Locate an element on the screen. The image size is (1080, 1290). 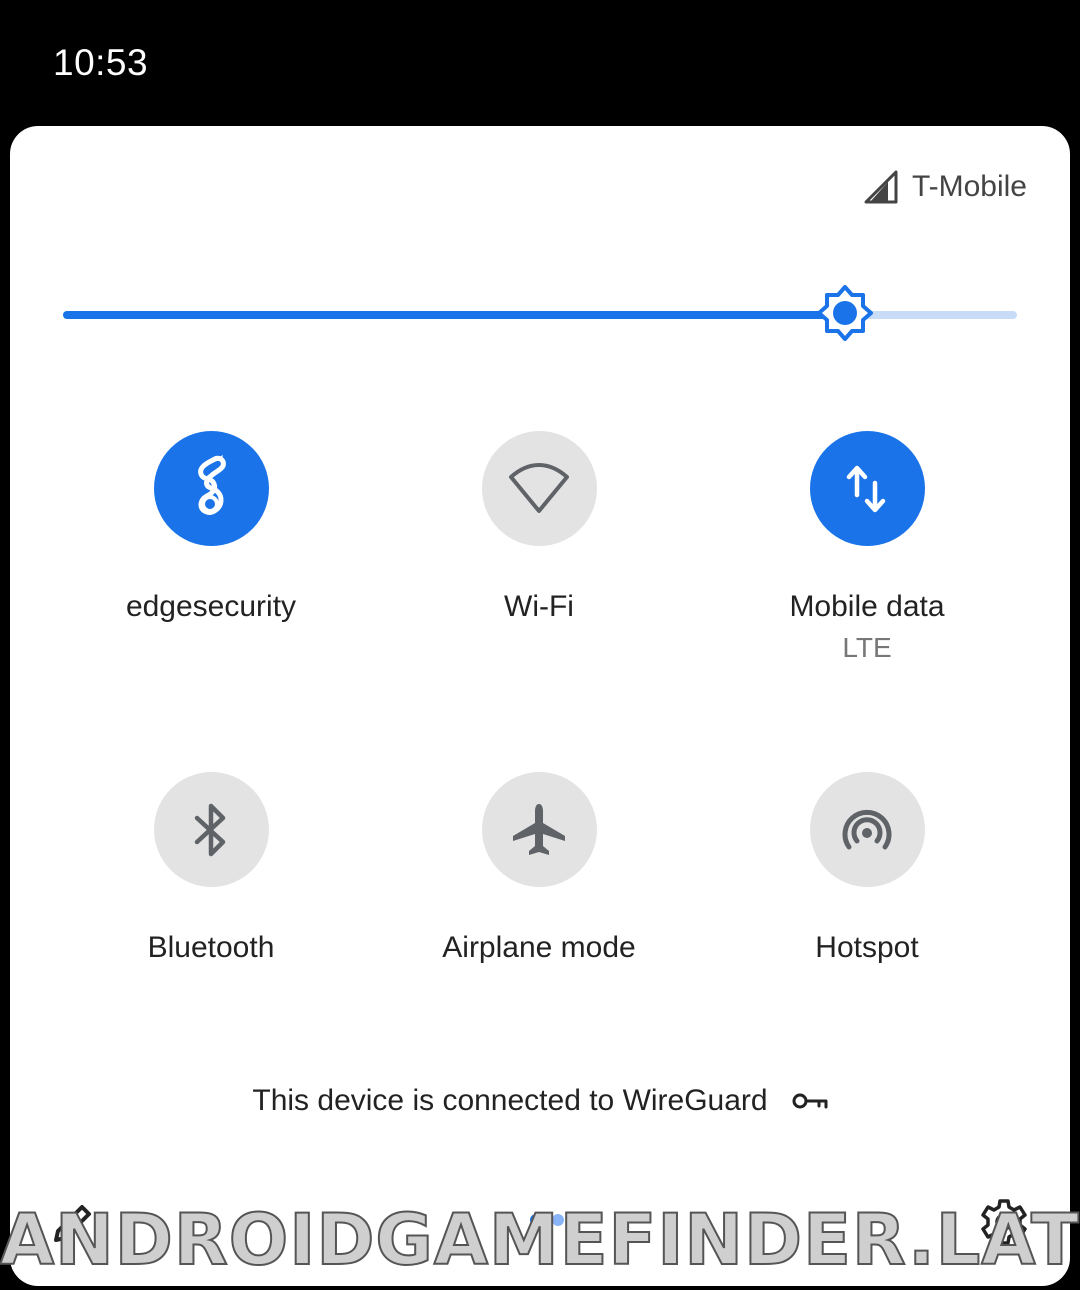
tile-airplane-mode-toggle is located at coordinates (539, 829).